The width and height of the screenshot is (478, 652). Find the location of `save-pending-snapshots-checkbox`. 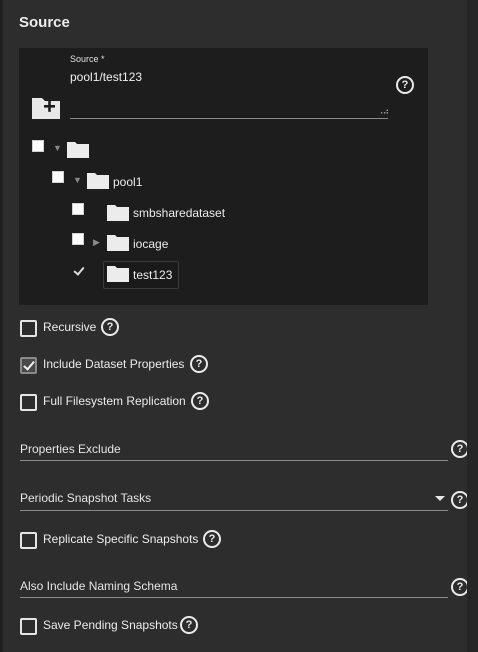

save-pending-snapshots-checkbox is located at coordinates (28, 626).